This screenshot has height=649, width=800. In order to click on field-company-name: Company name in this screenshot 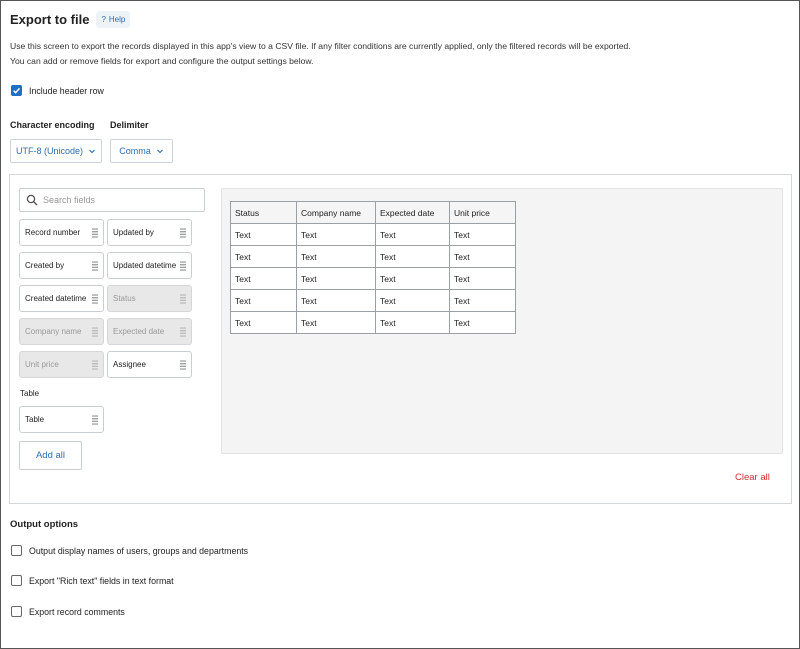, I will do `click(61, 331)`.